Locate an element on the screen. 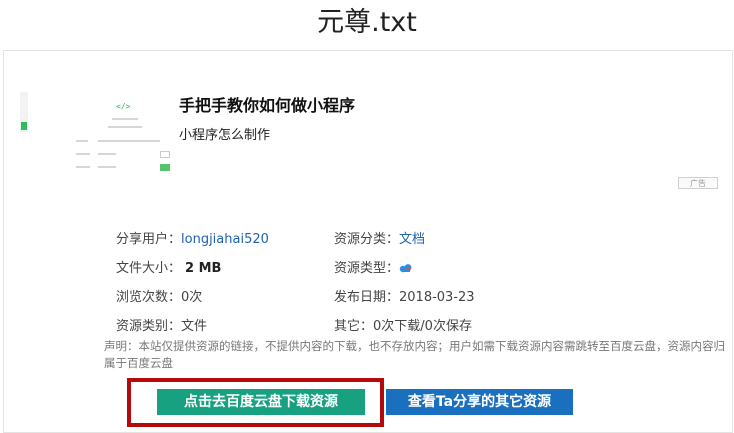 This screenshot has height=433, width=734. publish-date-label: 发布日期： is located at coordinates (367, 297).